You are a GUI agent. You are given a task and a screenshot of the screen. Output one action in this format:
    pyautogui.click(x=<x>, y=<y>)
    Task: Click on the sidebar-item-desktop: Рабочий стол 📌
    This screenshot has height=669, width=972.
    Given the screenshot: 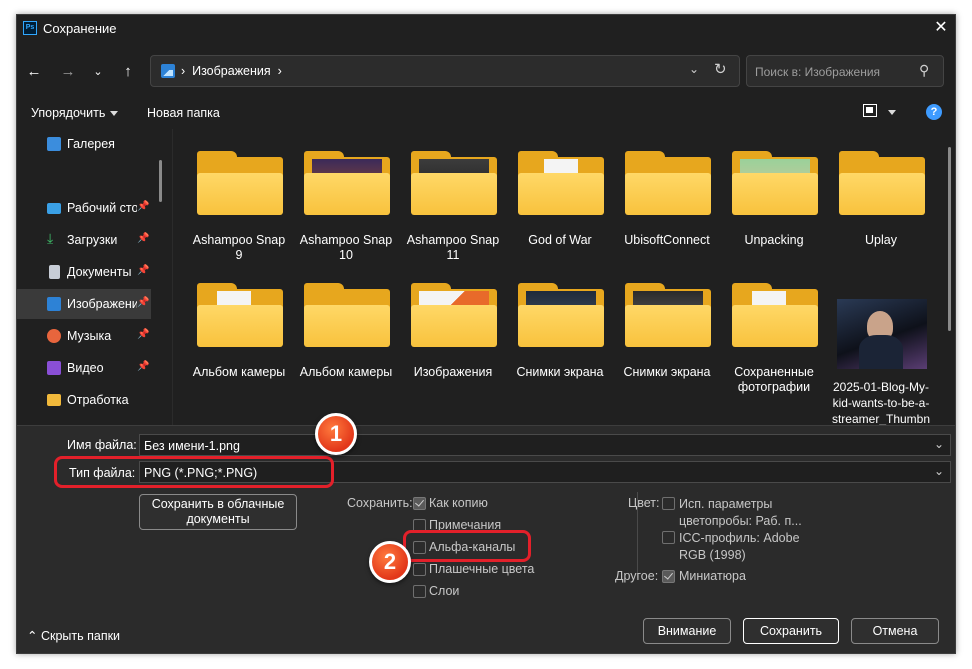 What is the action you would take?
    pyautogui.click(x=84, y=208)
    